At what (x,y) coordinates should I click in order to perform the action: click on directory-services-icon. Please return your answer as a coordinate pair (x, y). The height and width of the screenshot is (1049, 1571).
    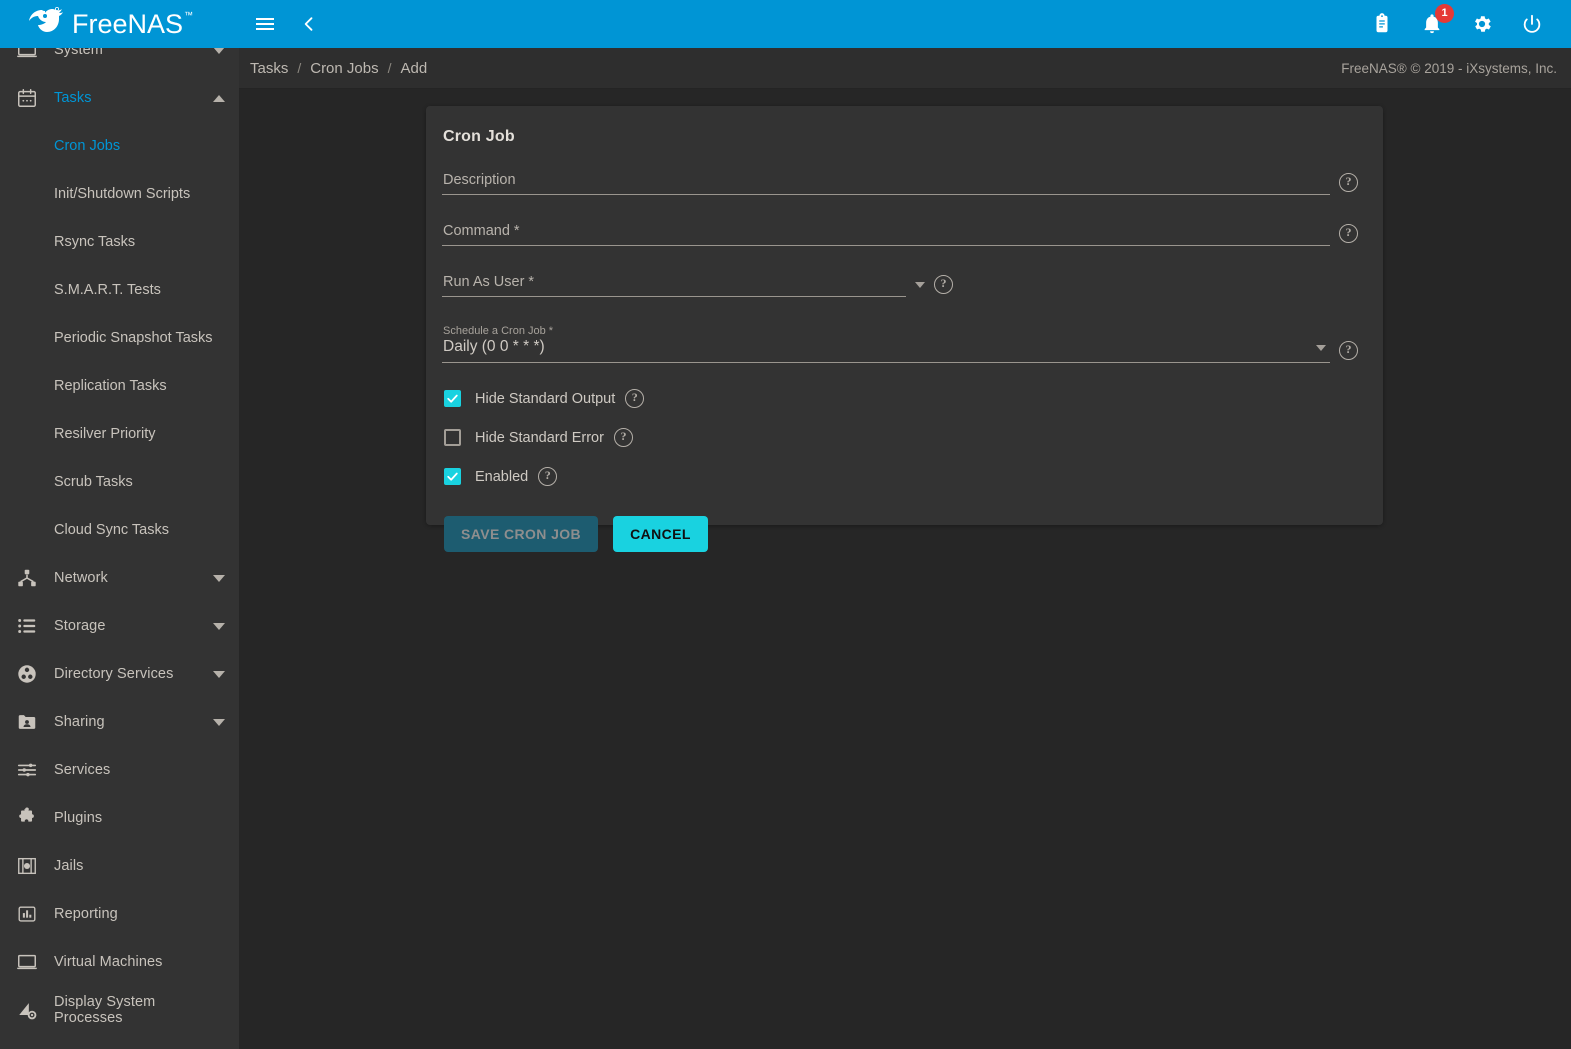
    Looking at the image, I should click on (27, 674).